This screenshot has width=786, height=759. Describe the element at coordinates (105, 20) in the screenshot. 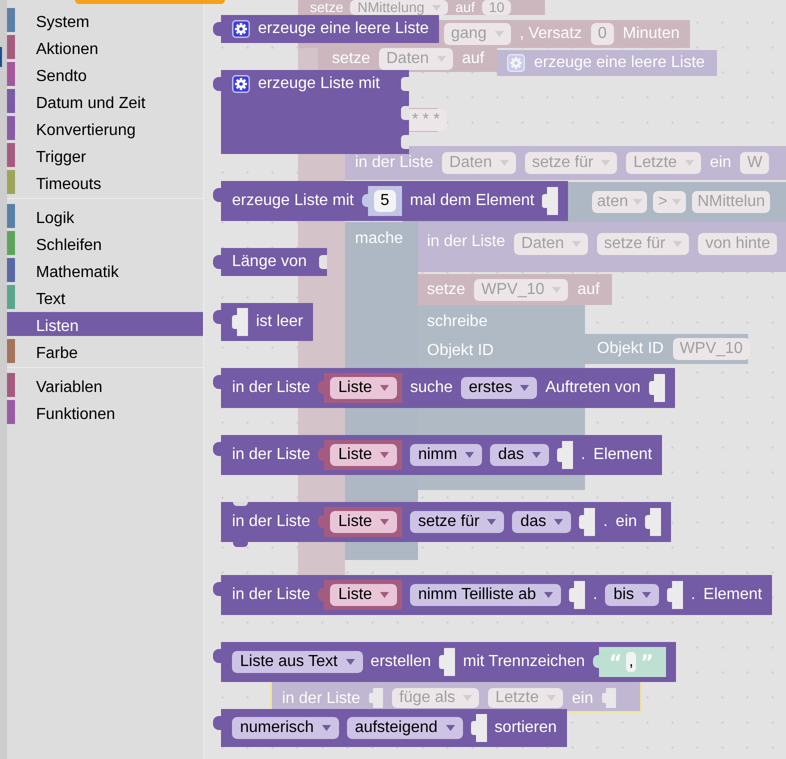

I see `category-item: System` at that location.